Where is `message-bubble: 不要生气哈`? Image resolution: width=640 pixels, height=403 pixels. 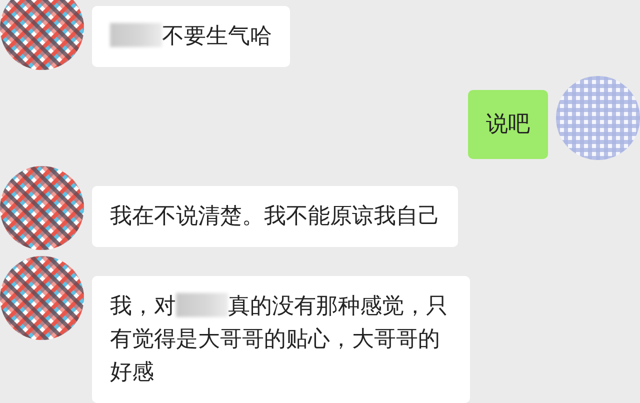
message-bubble: 不要生气哈 is located at coordinates (191, 36).